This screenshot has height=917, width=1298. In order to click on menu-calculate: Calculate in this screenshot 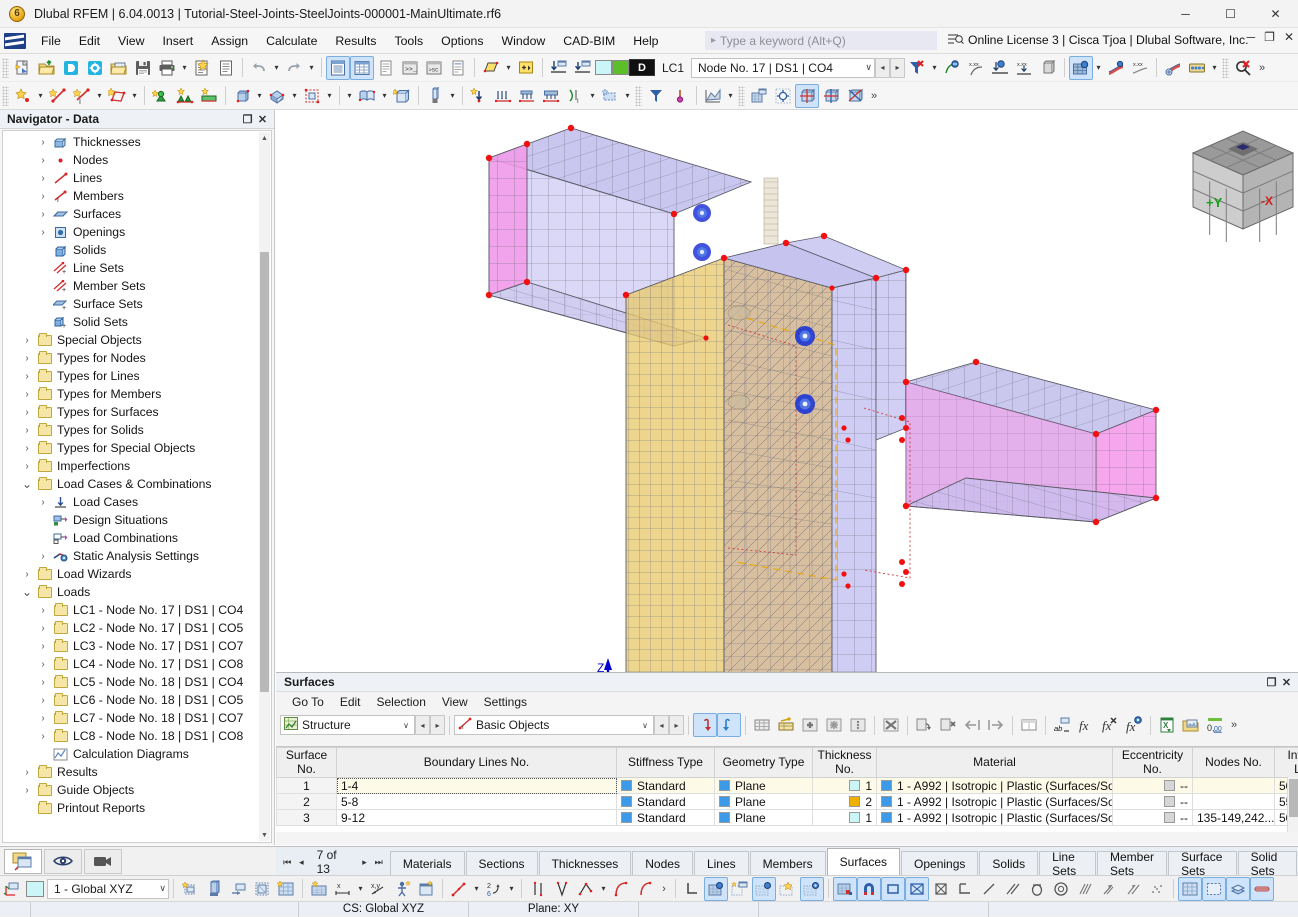, I will do `click(291, 41)`.